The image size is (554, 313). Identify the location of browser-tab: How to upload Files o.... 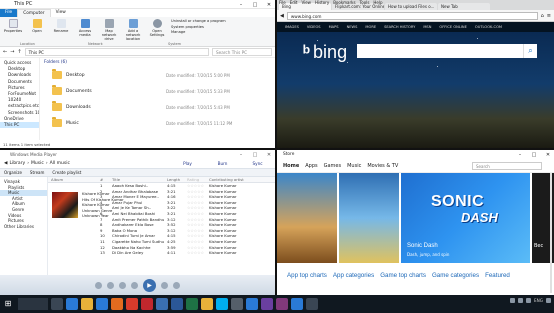
(411, 6).